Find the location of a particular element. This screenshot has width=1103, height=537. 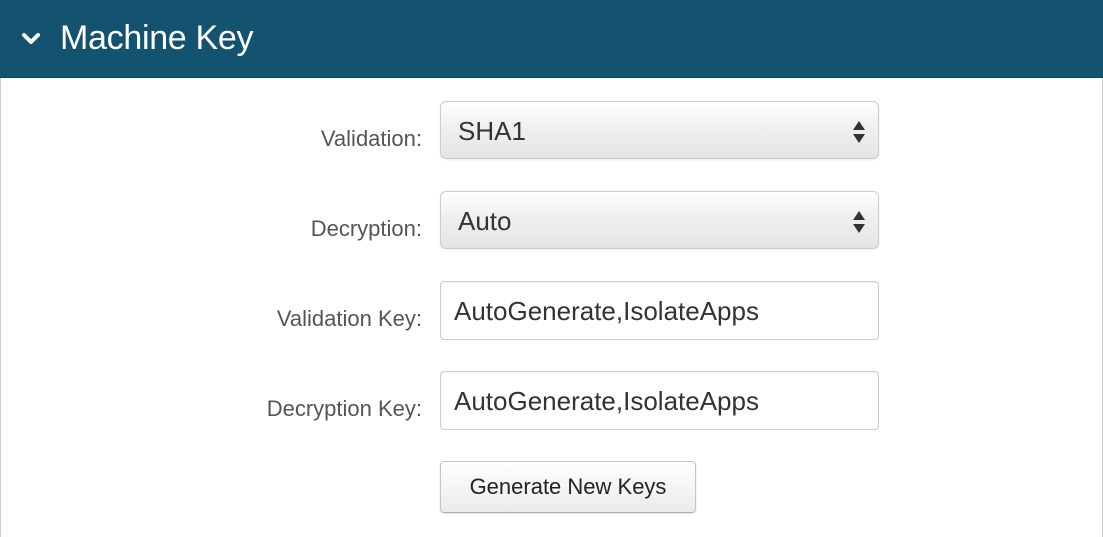

validation-row: Validation: SHA1 is located at coordinates (552, 130).